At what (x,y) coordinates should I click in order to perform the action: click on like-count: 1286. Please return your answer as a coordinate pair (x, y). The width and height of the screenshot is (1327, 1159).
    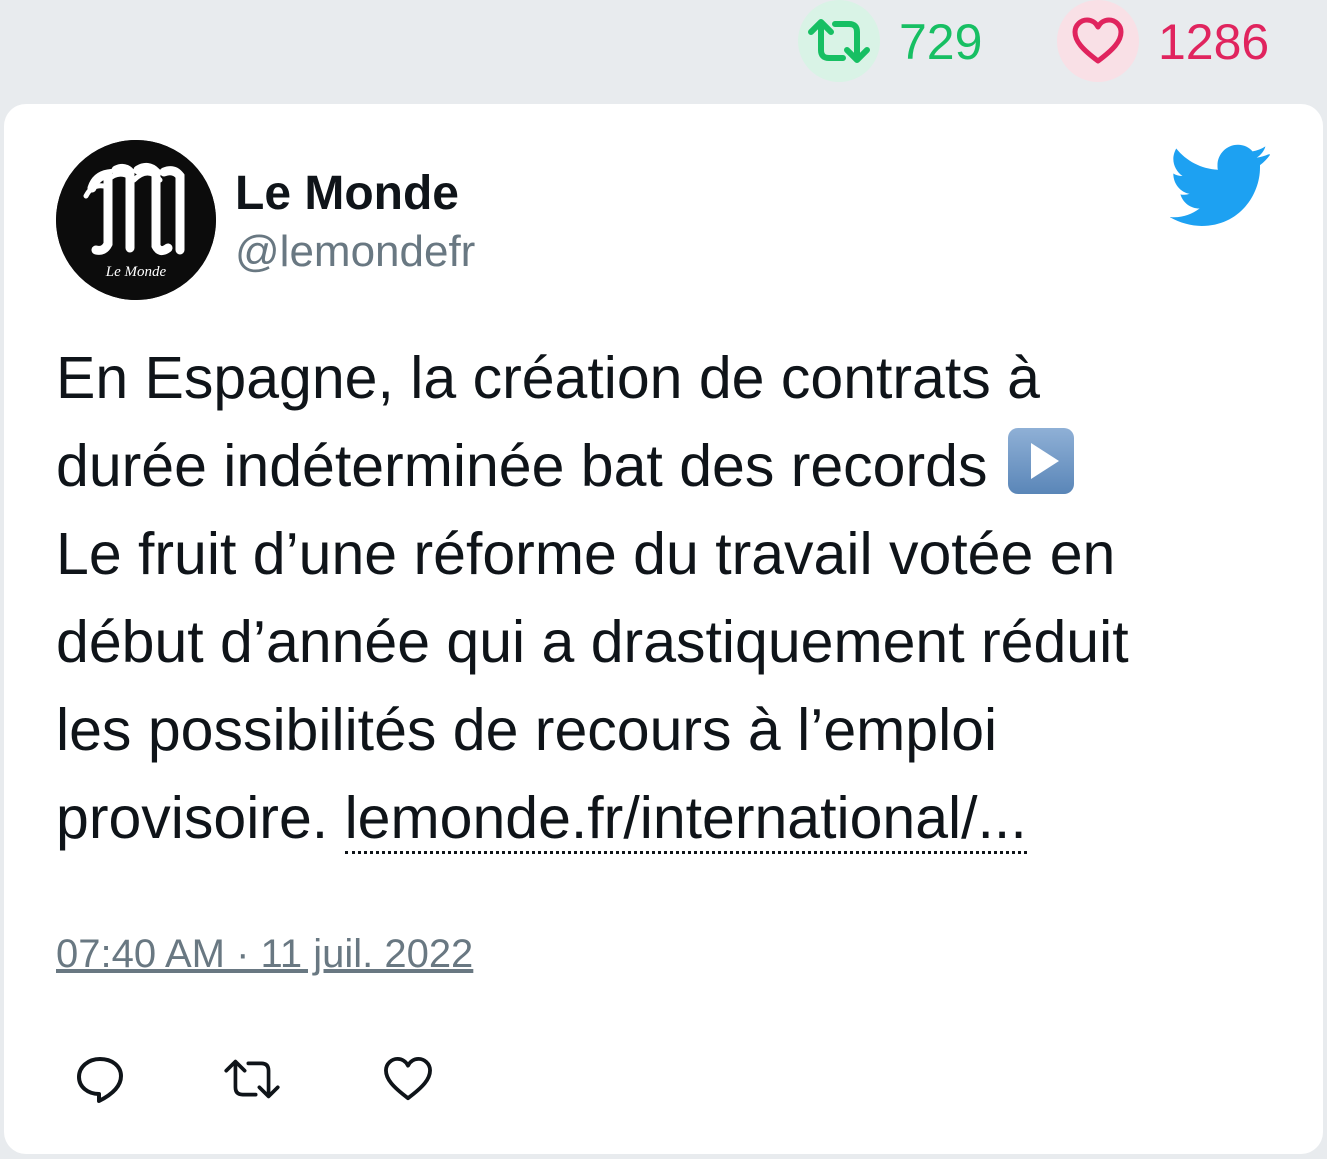
    Looking at the image, I should click on (1214, 42).